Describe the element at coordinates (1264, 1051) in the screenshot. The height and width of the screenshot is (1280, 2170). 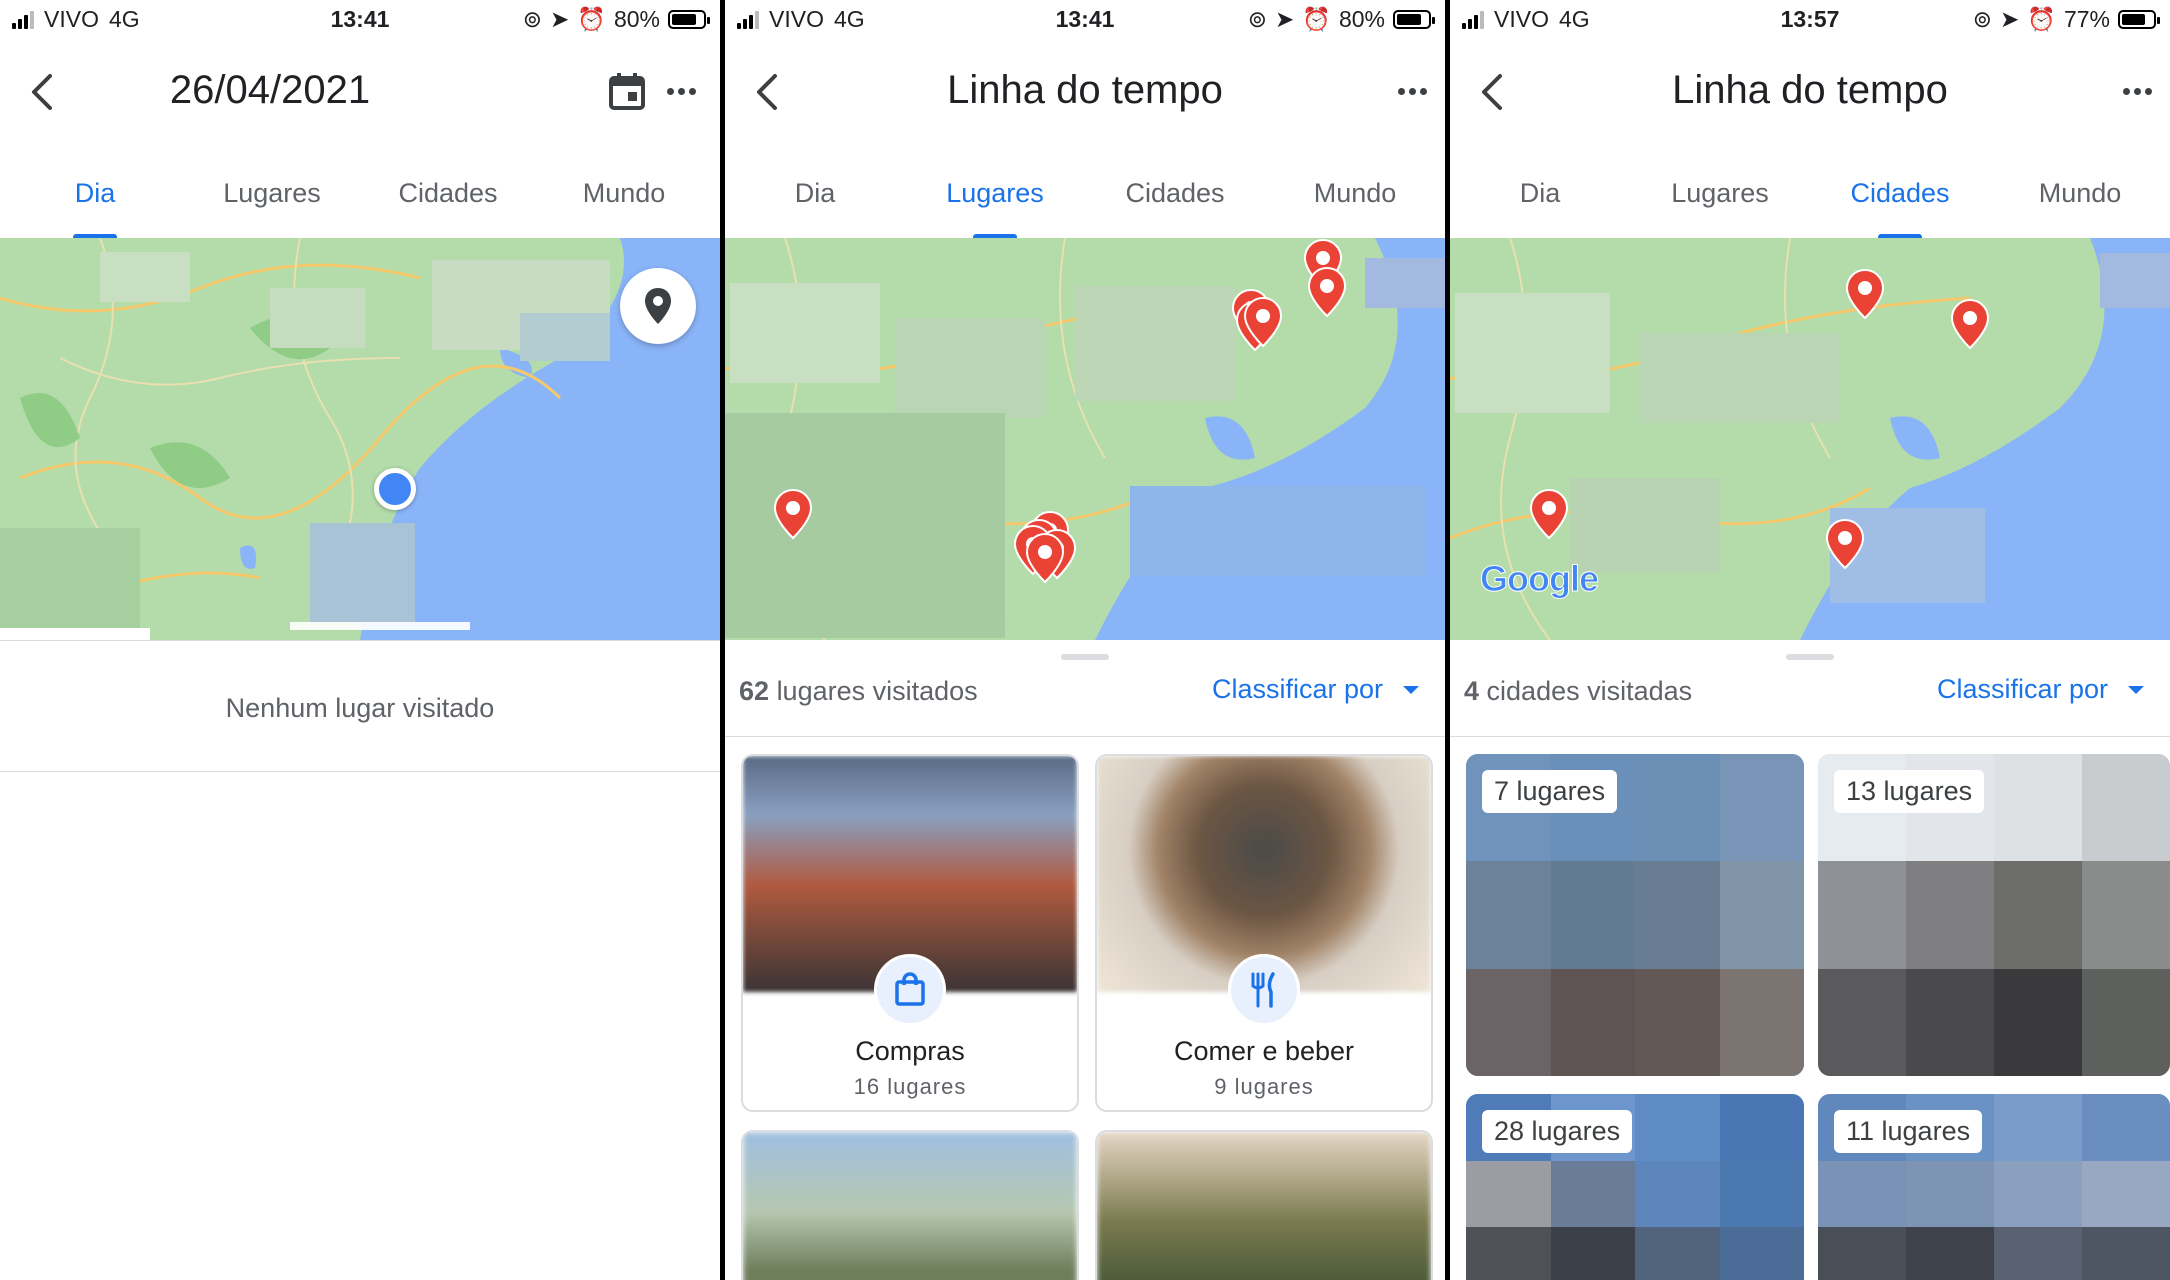
I see `category-name: Comer e beber` at that location.